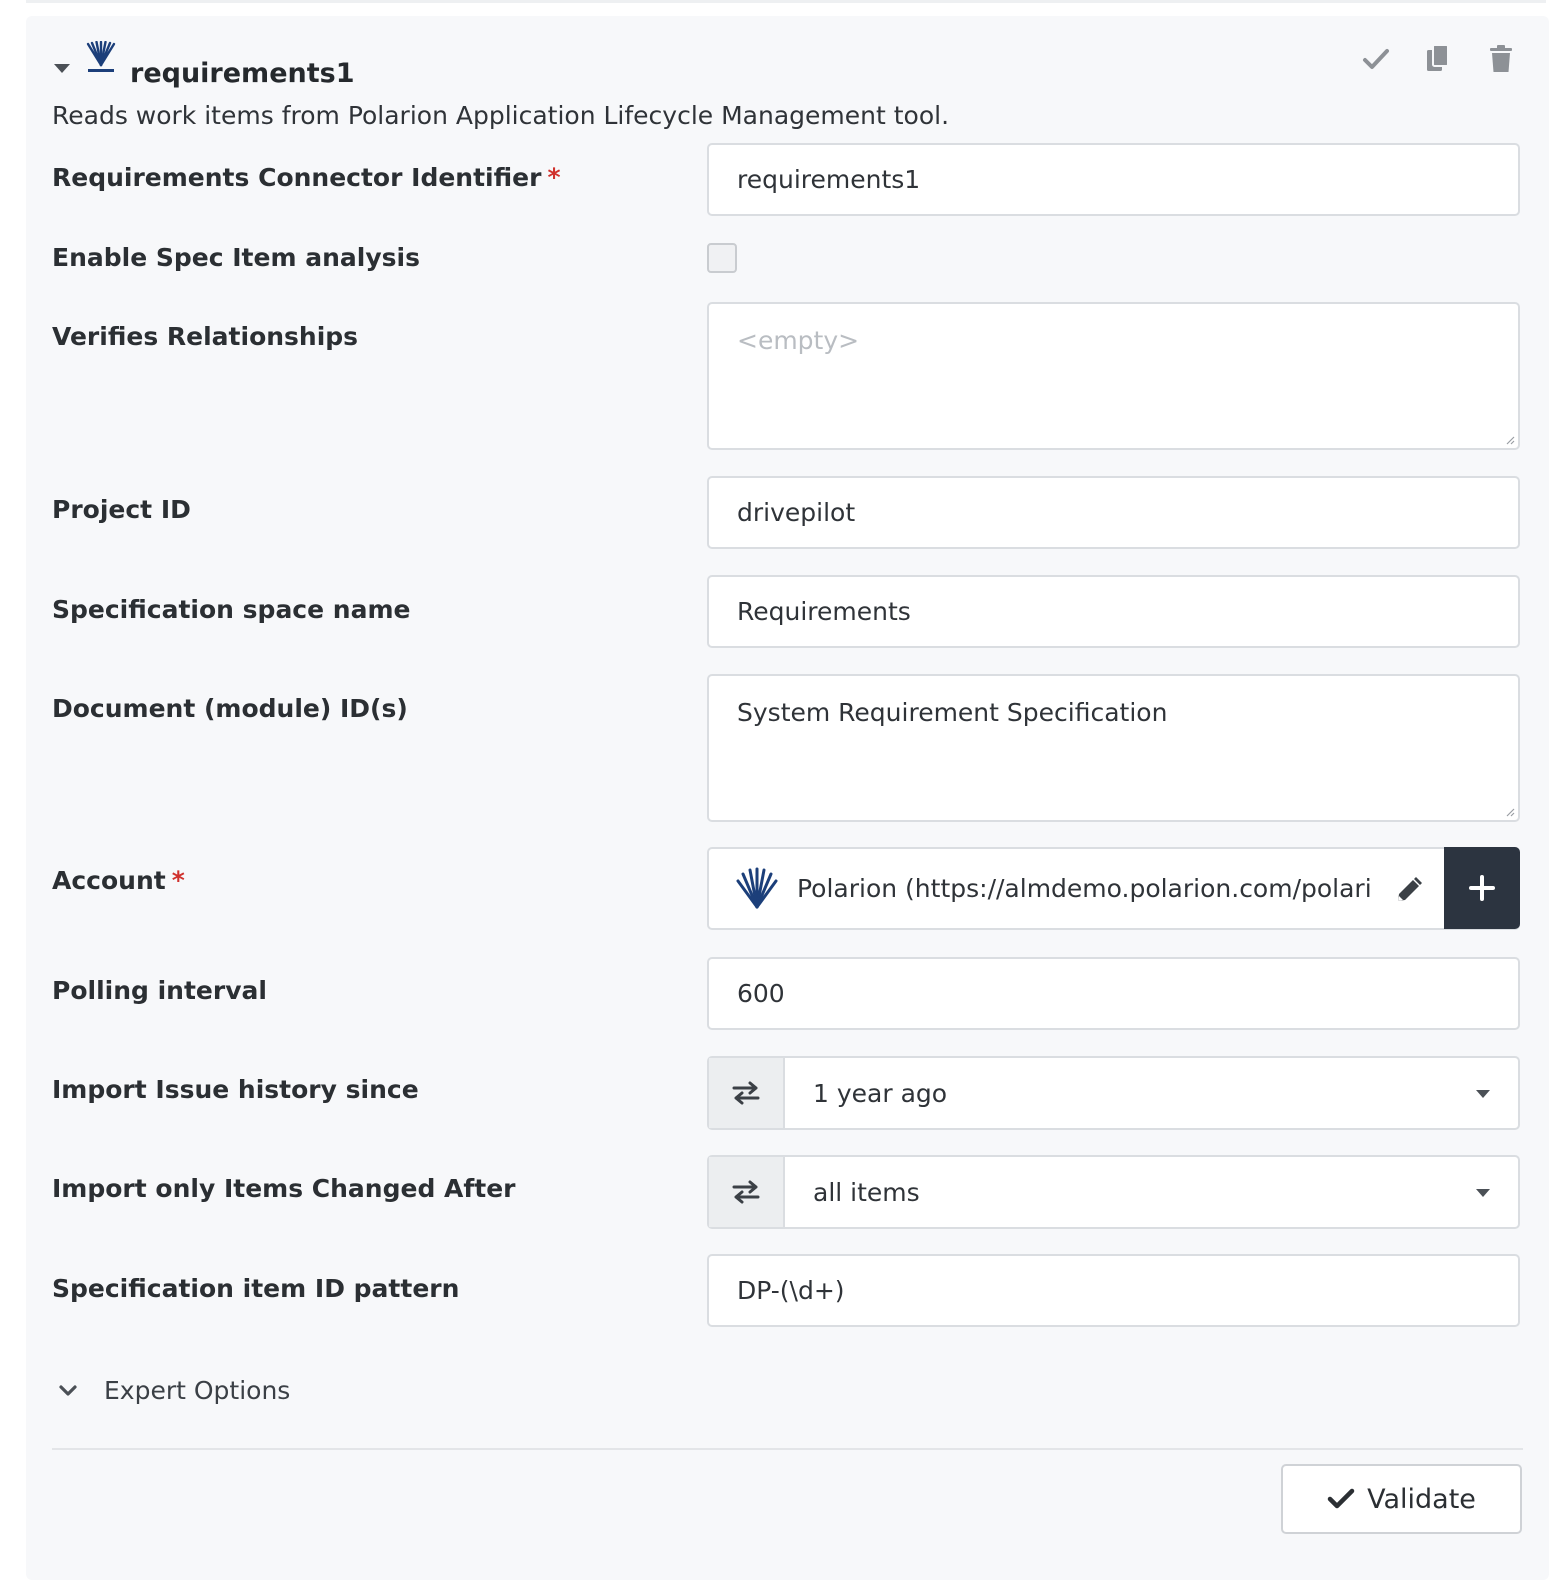 The width and height of the screenshot is (1561, 1580). What do you see at coordinates (791, 1290) in the screenshot?
I see `id-pattern-value: DP-(\d+)` at bounding box center [791, 1290].